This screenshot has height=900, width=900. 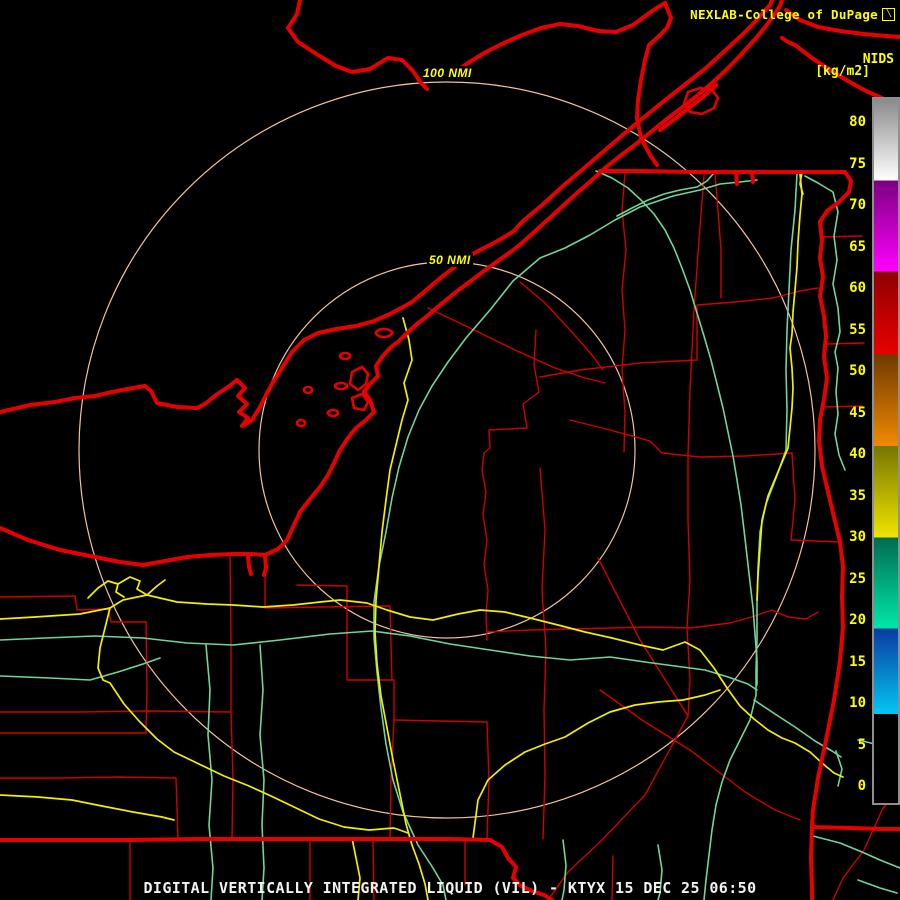 What do you see at coordinates (857, 329) in the screenshot?
I see `colorbar-tick-55: 55` at bounding box center [857, 329].